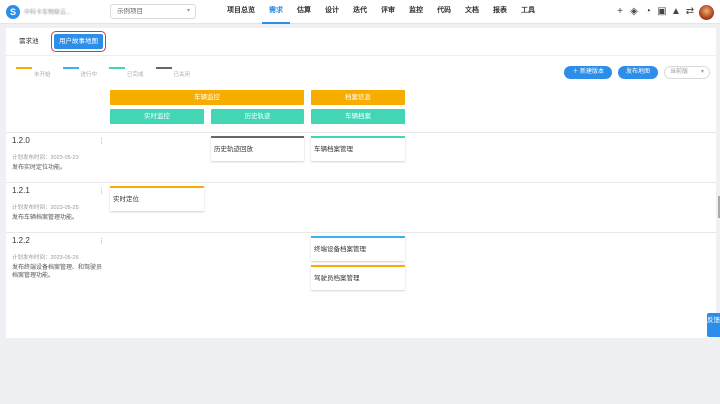 The width and height of the screenshot is (720, 404). What do you see at coordinates (634, 12) in the screenshot?
I see `layers-icon: ◈` at bounding box center [634, 12].